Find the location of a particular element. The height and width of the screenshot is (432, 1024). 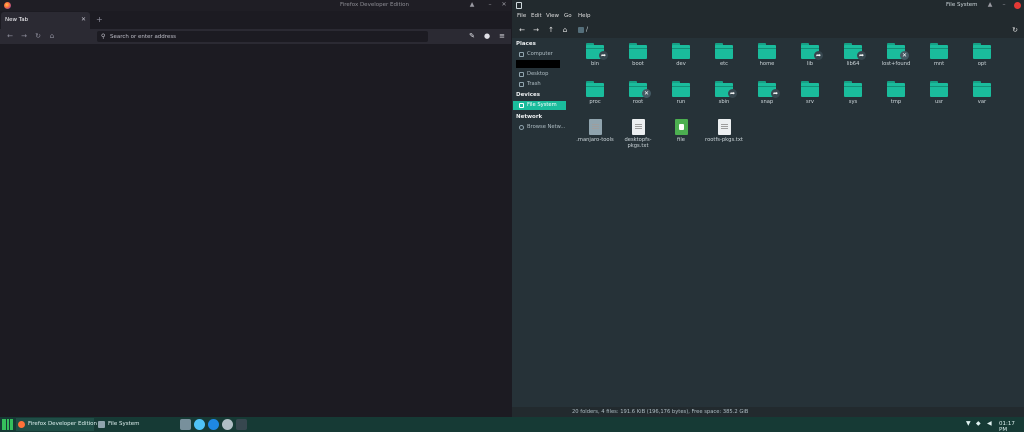

menu-file: File is located at coordinates (521, 16).